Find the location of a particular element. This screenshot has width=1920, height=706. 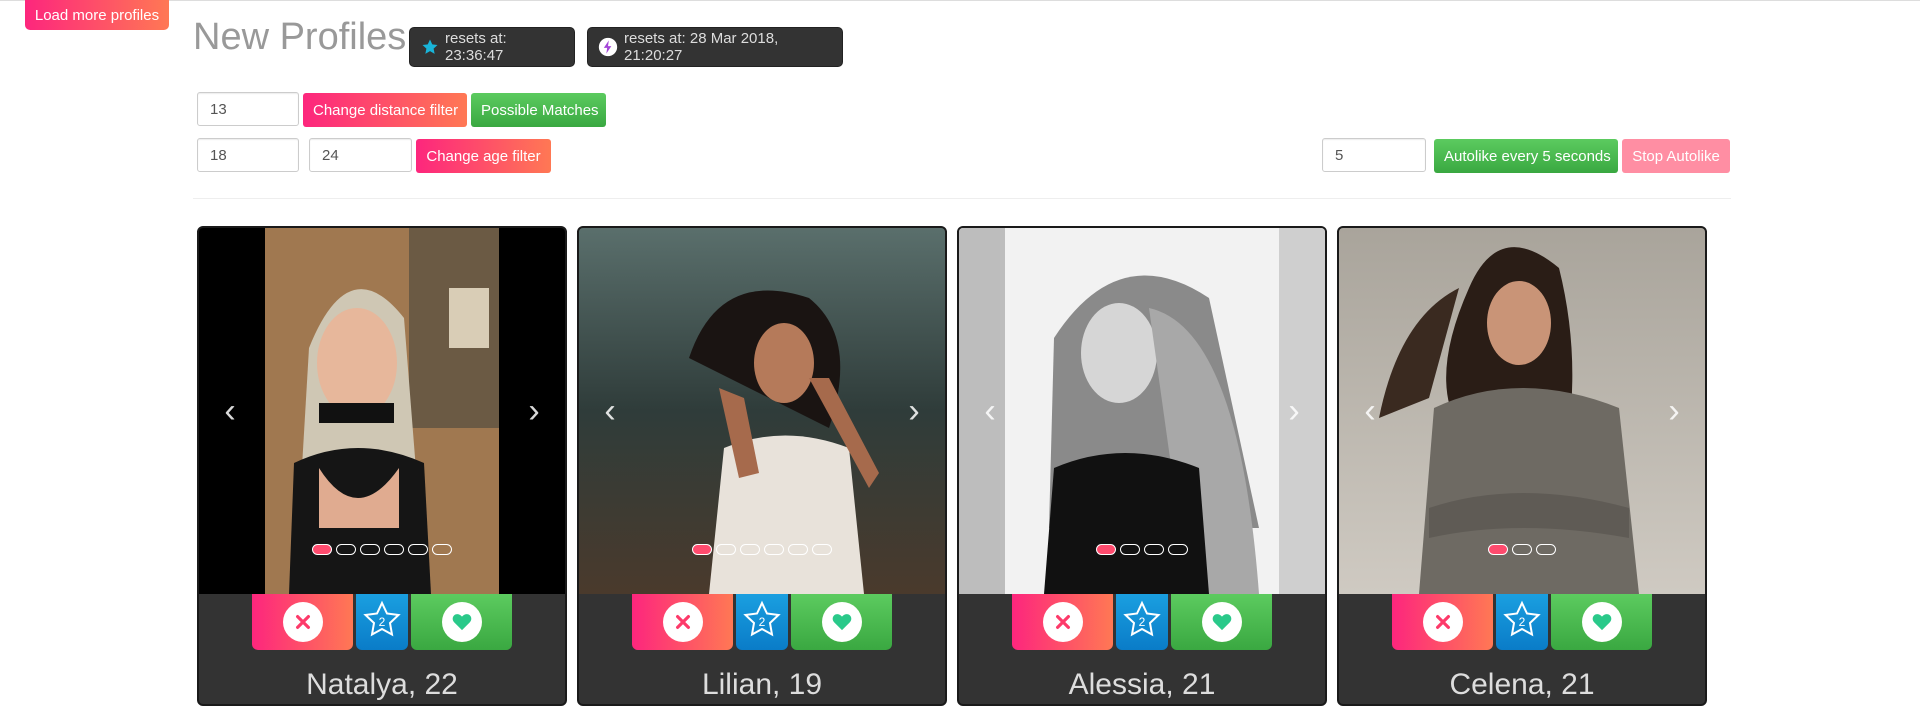

autolike-seconds-input is located at coordinates (1374, 155).